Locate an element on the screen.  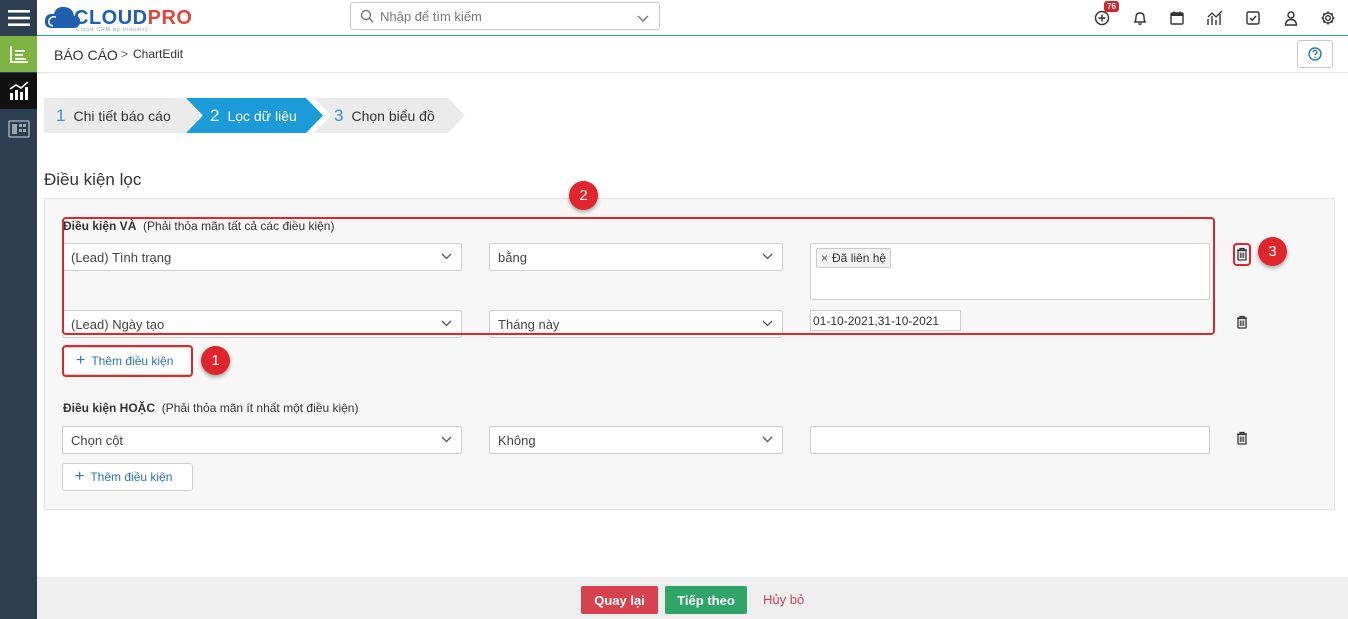
calculator-icon is located at coordinates (18, 129).